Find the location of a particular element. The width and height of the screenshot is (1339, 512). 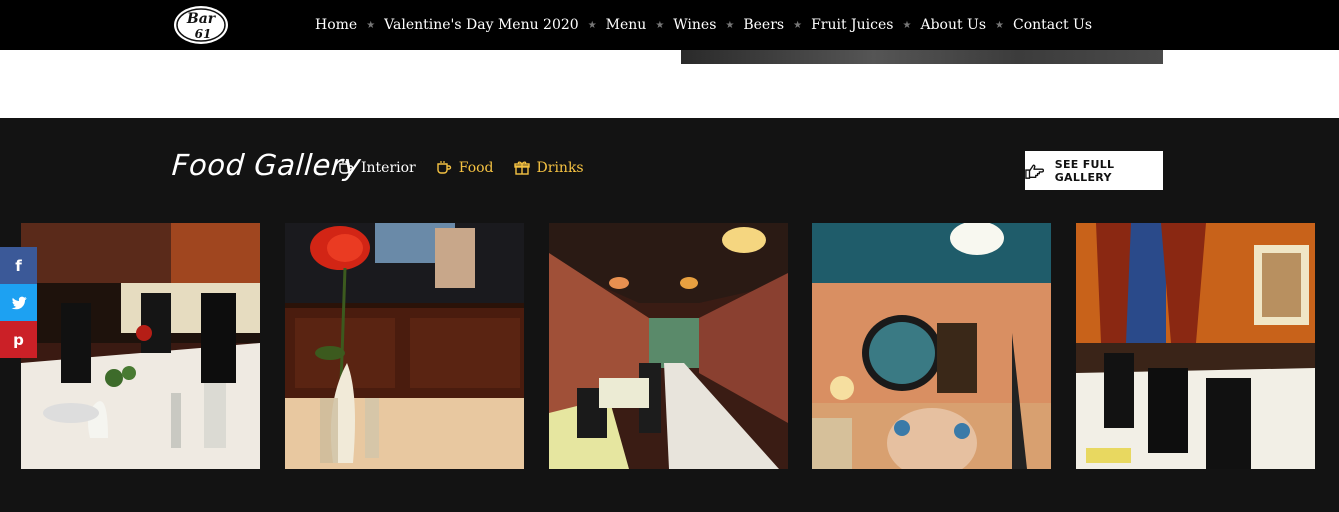

facebook-share-button: f is located at coordinates (18, 265).